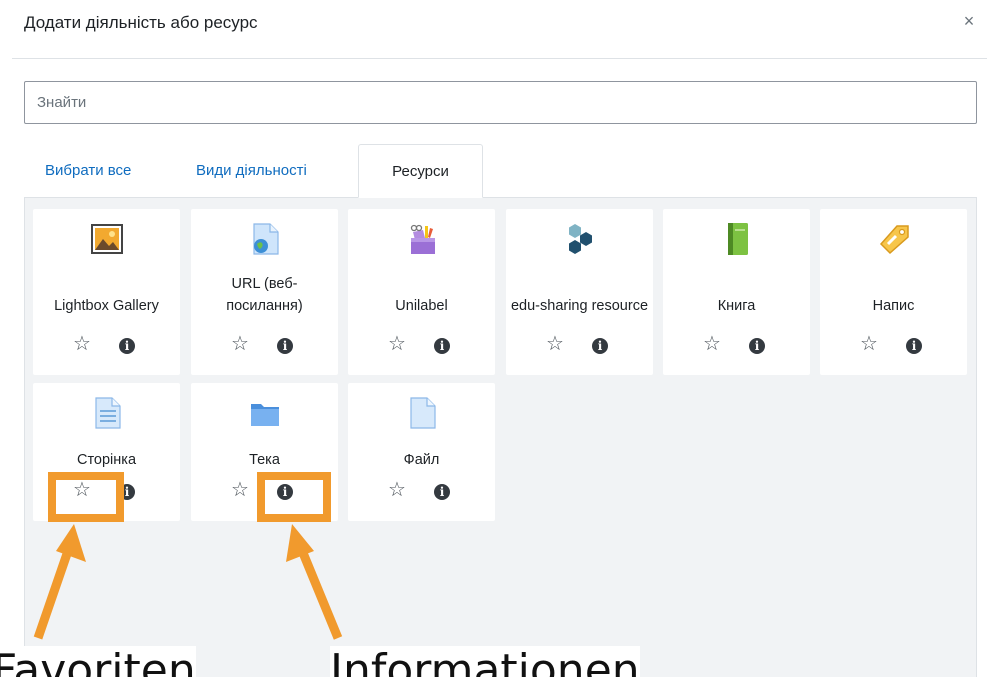 The image size is (987, 677). I want to click on url-link-icon, so click(265, 239).